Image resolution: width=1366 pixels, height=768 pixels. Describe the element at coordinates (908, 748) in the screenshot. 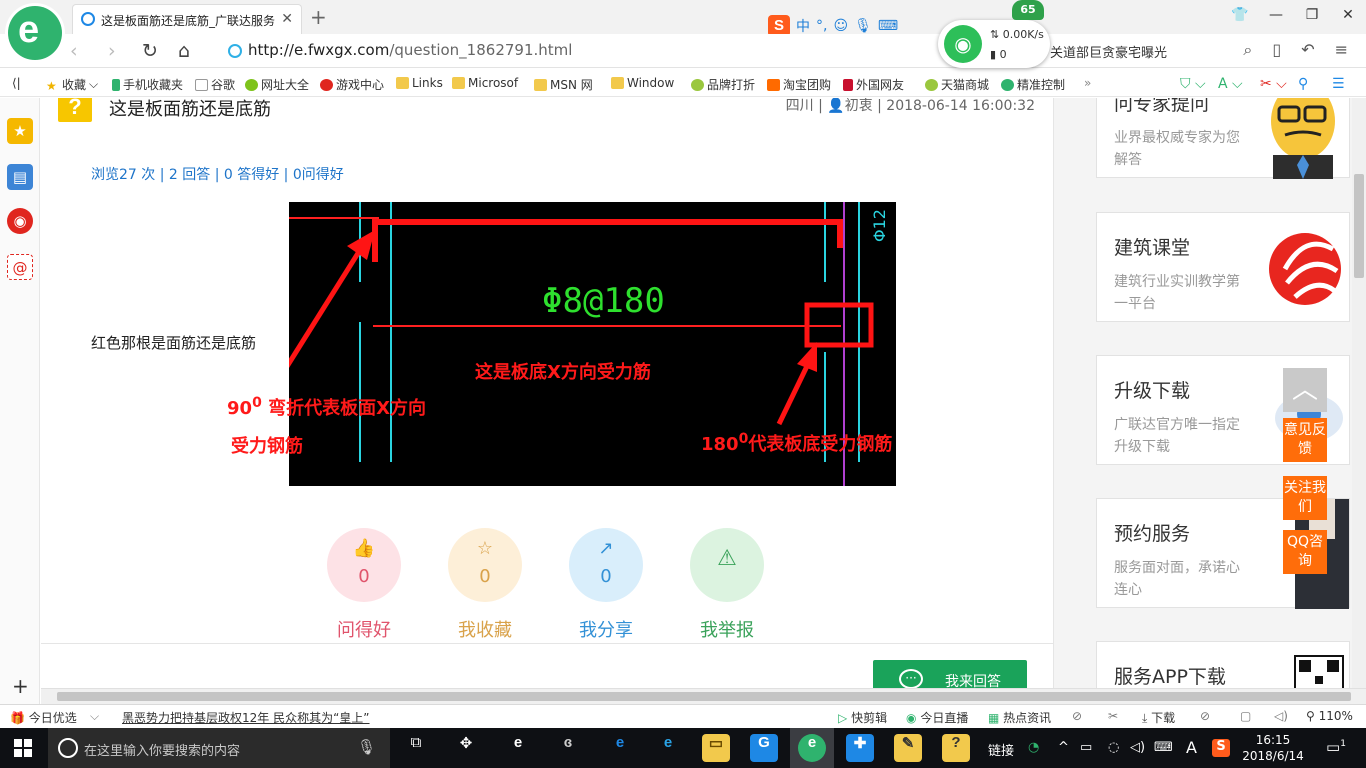

I see `notes-app-icon: ✎` at that location.